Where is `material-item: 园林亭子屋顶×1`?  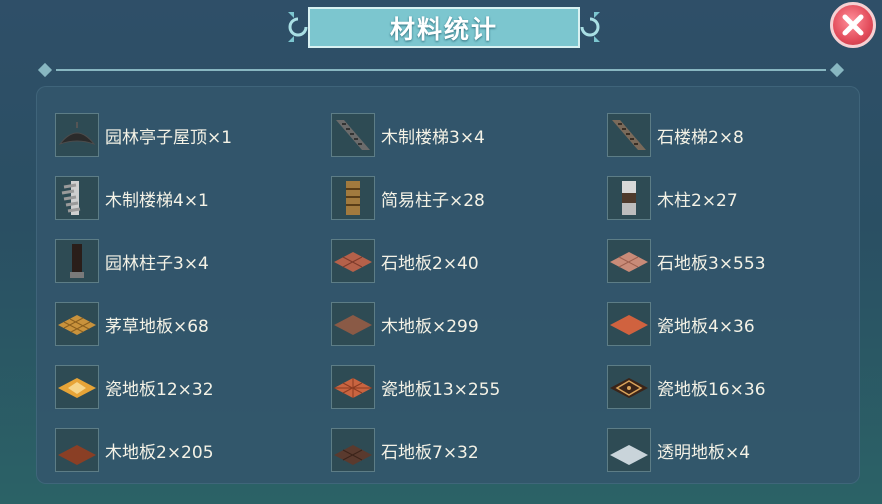 material-item: 园林亭子屋顶×1 is located at coordinates (143, 135).